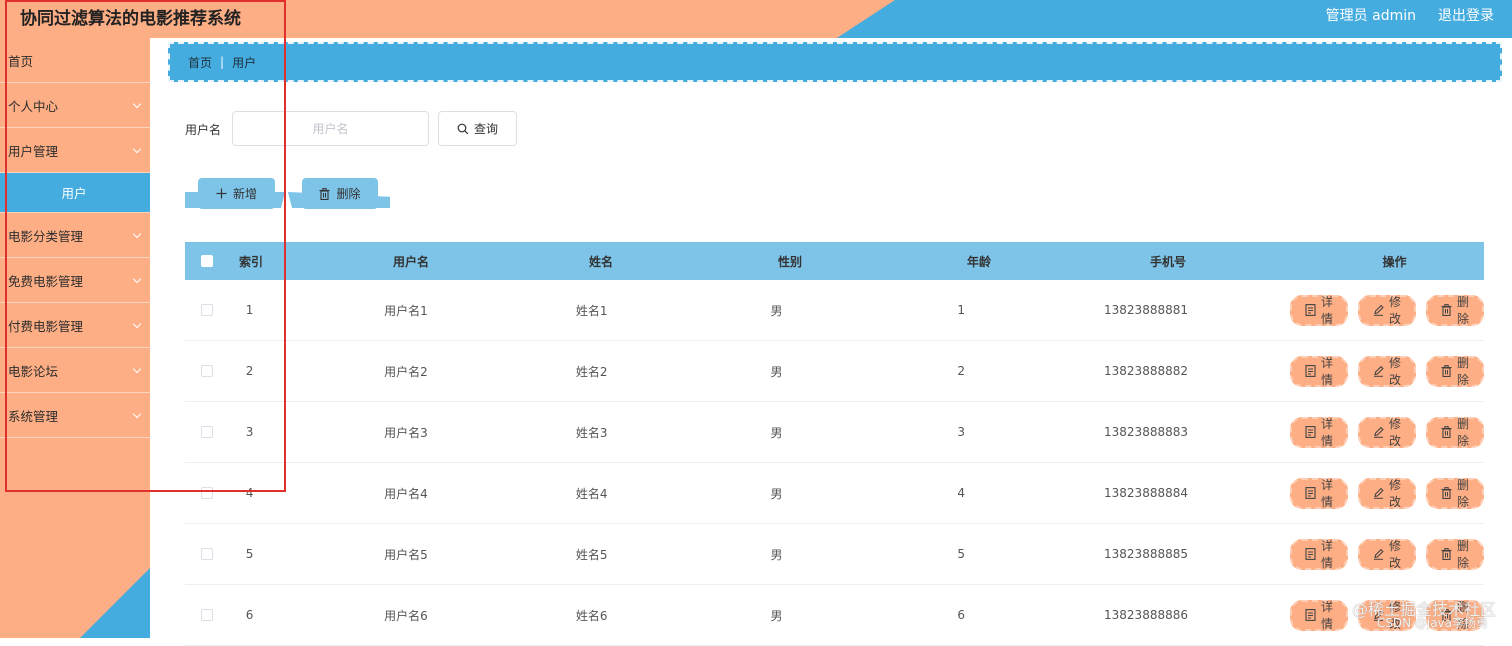 The image size is (1512, 646). I want to click on sidebar-item-2: 用户管理, so click(75, 150).